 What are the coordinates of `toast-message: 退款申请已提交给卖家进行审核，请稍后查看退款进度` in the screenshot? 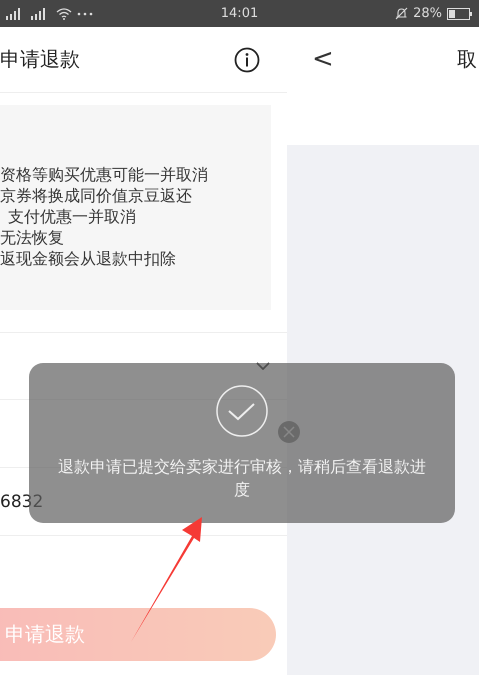 It's located at (242, 478).